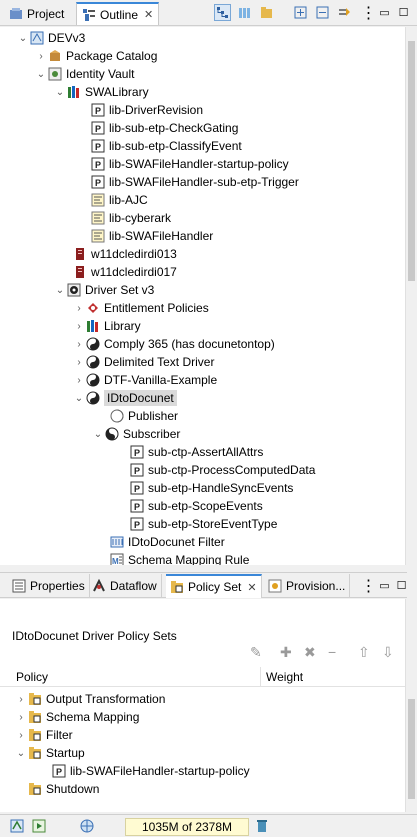  What do you see at coordinates (244, 12) in the screenshot?
I see `show-children-button` at bounding box center [244, 12].